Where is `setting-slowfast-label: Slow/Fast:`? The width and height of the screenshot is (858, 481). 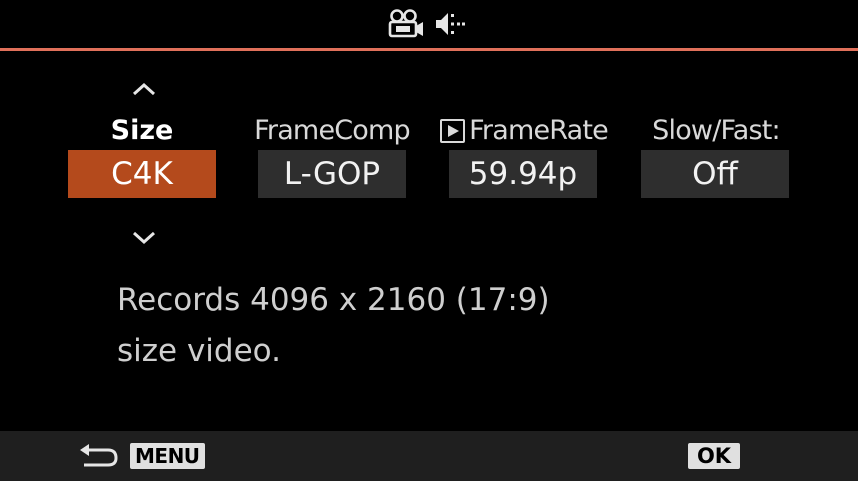
setting-slowfast-label: Slow/Fast: is located at coordinates (716, 130).